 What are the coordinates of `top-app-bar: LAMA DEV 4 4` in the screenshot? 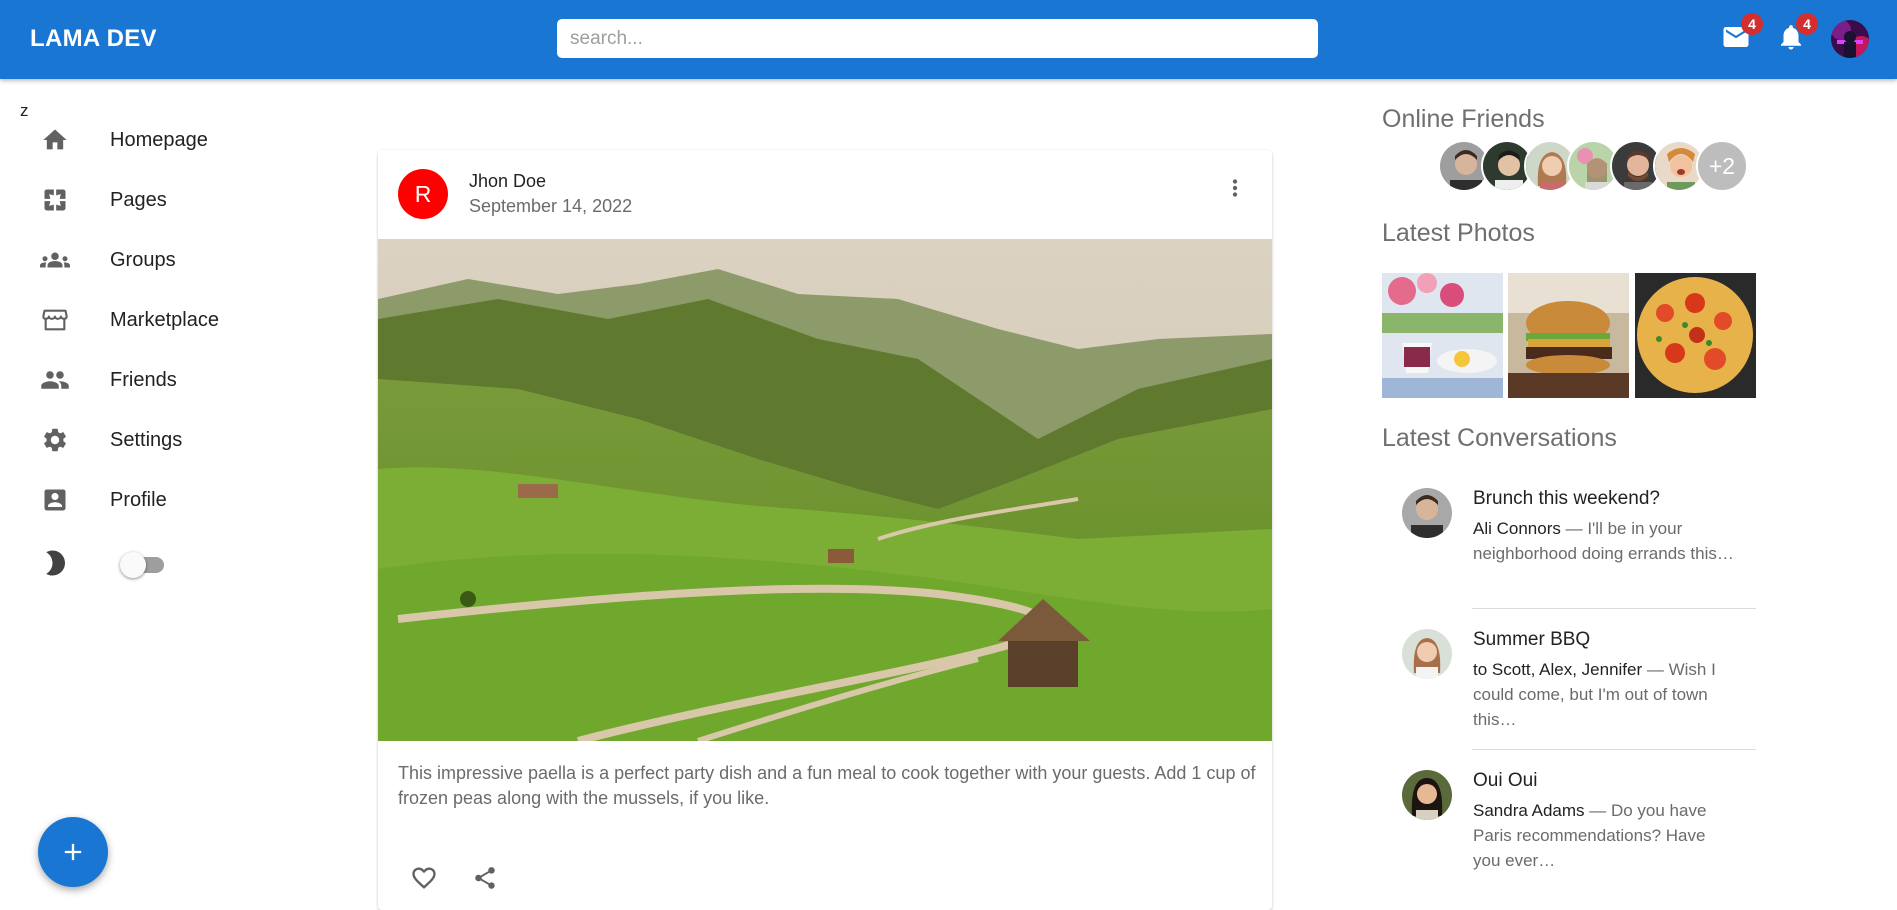 It's located at (948, 39).